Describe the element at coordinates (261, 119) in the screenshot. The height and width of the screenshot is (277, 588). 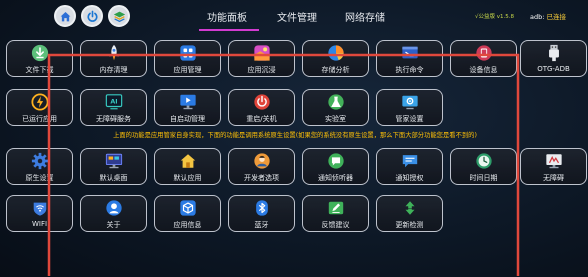
I see `tile-label: 重启/关机` at that location.